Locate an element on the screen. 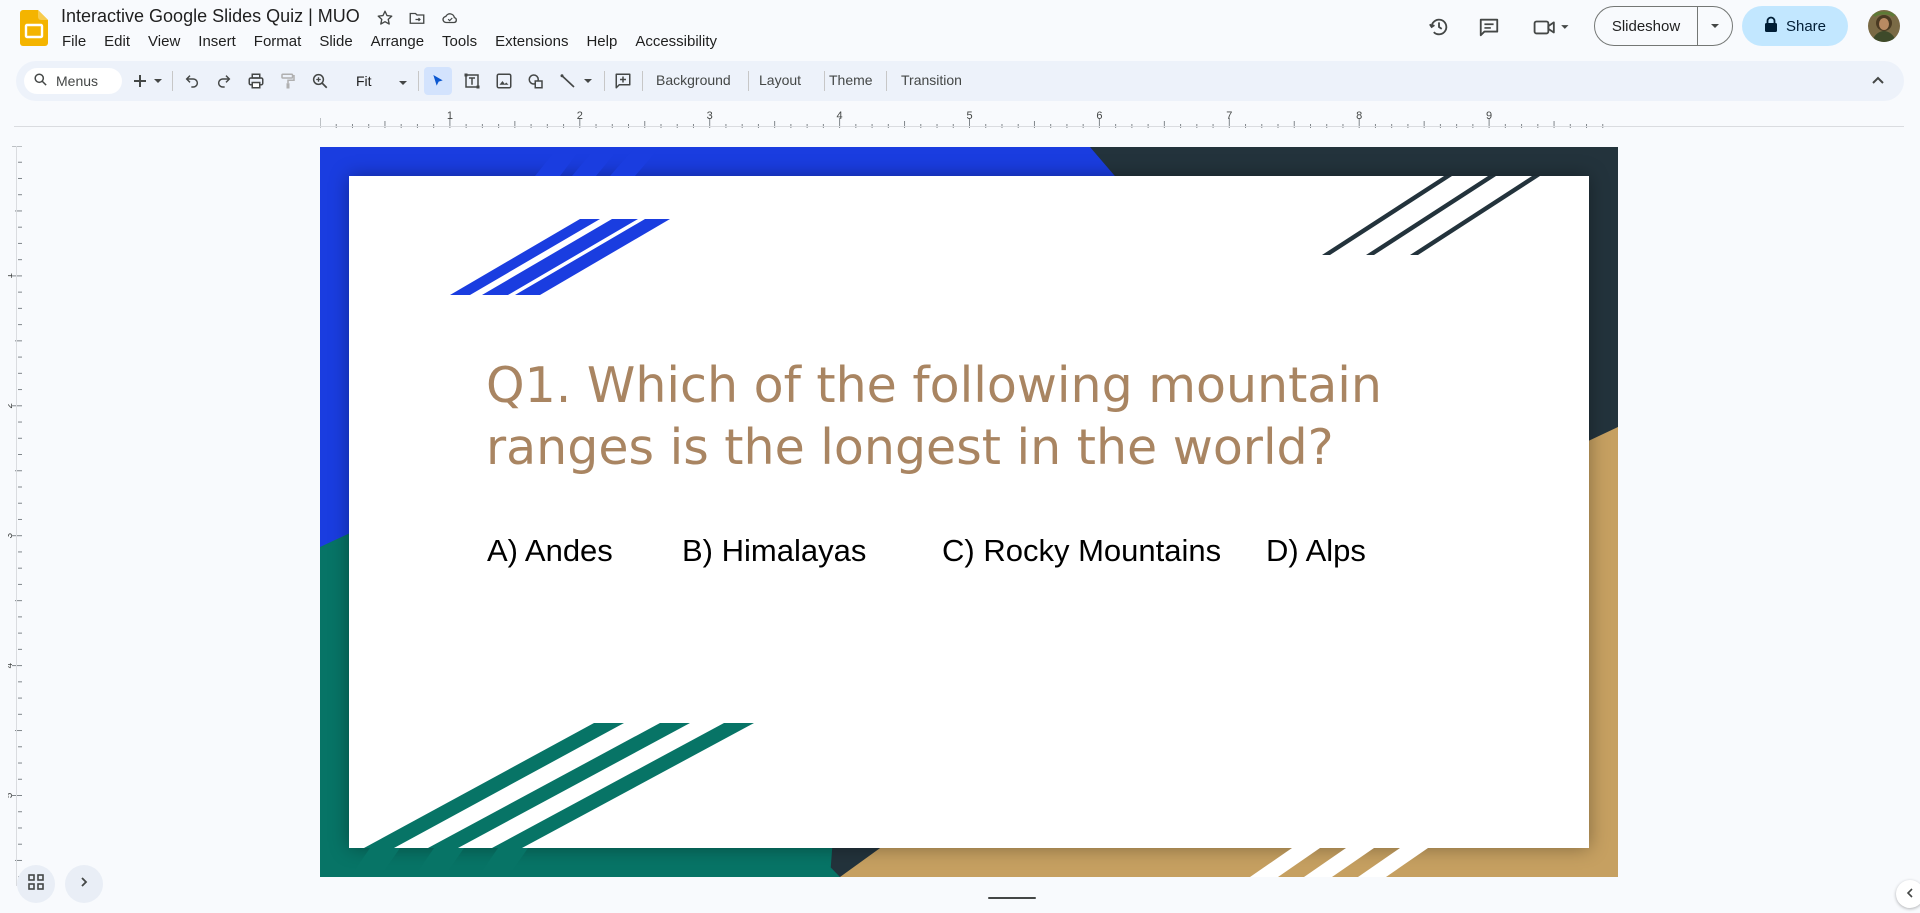 The width and height of the screenshot is (1920, 913). menu-tools: Tools is located at coordinates (459, 42).